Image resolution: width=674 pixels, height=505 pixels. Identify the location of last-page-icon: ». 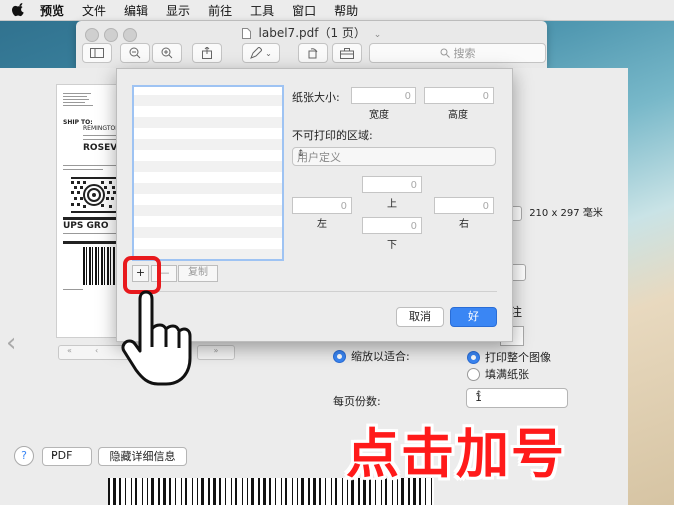
(216, 350).